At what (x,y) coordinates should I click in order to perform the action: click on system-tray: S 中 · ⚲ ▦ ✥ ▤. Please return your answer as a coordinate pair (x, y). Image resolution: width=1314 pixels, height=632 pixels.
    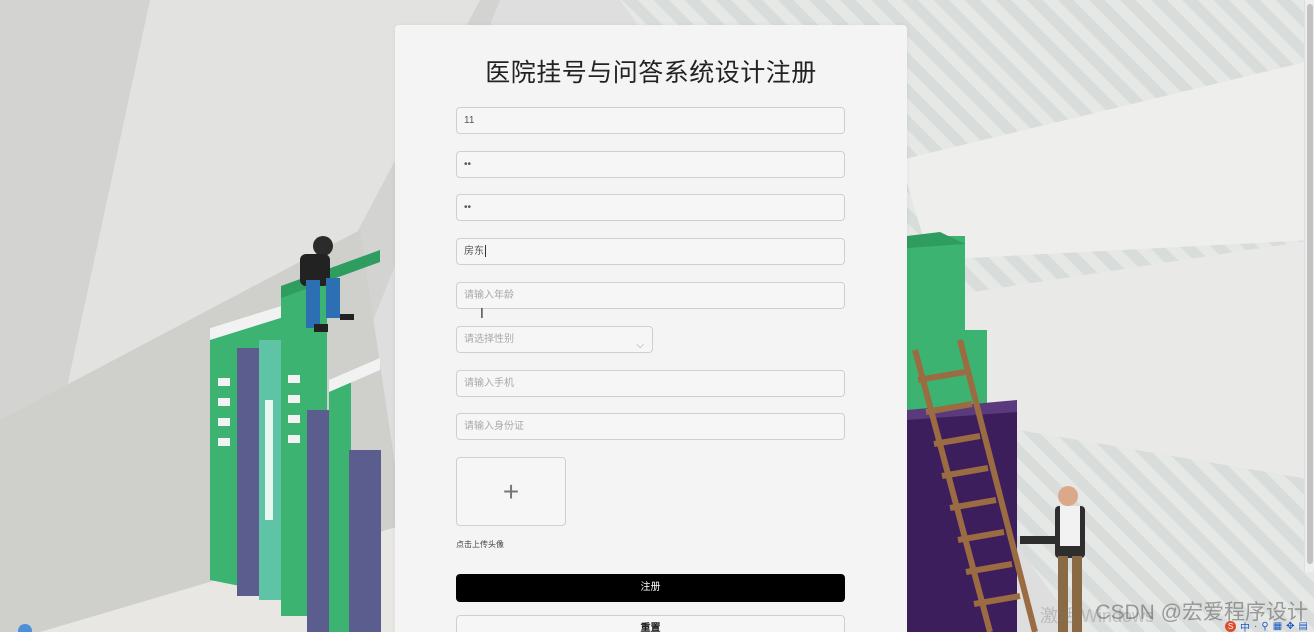
    Looking at the image, I should click on (1266, 626).